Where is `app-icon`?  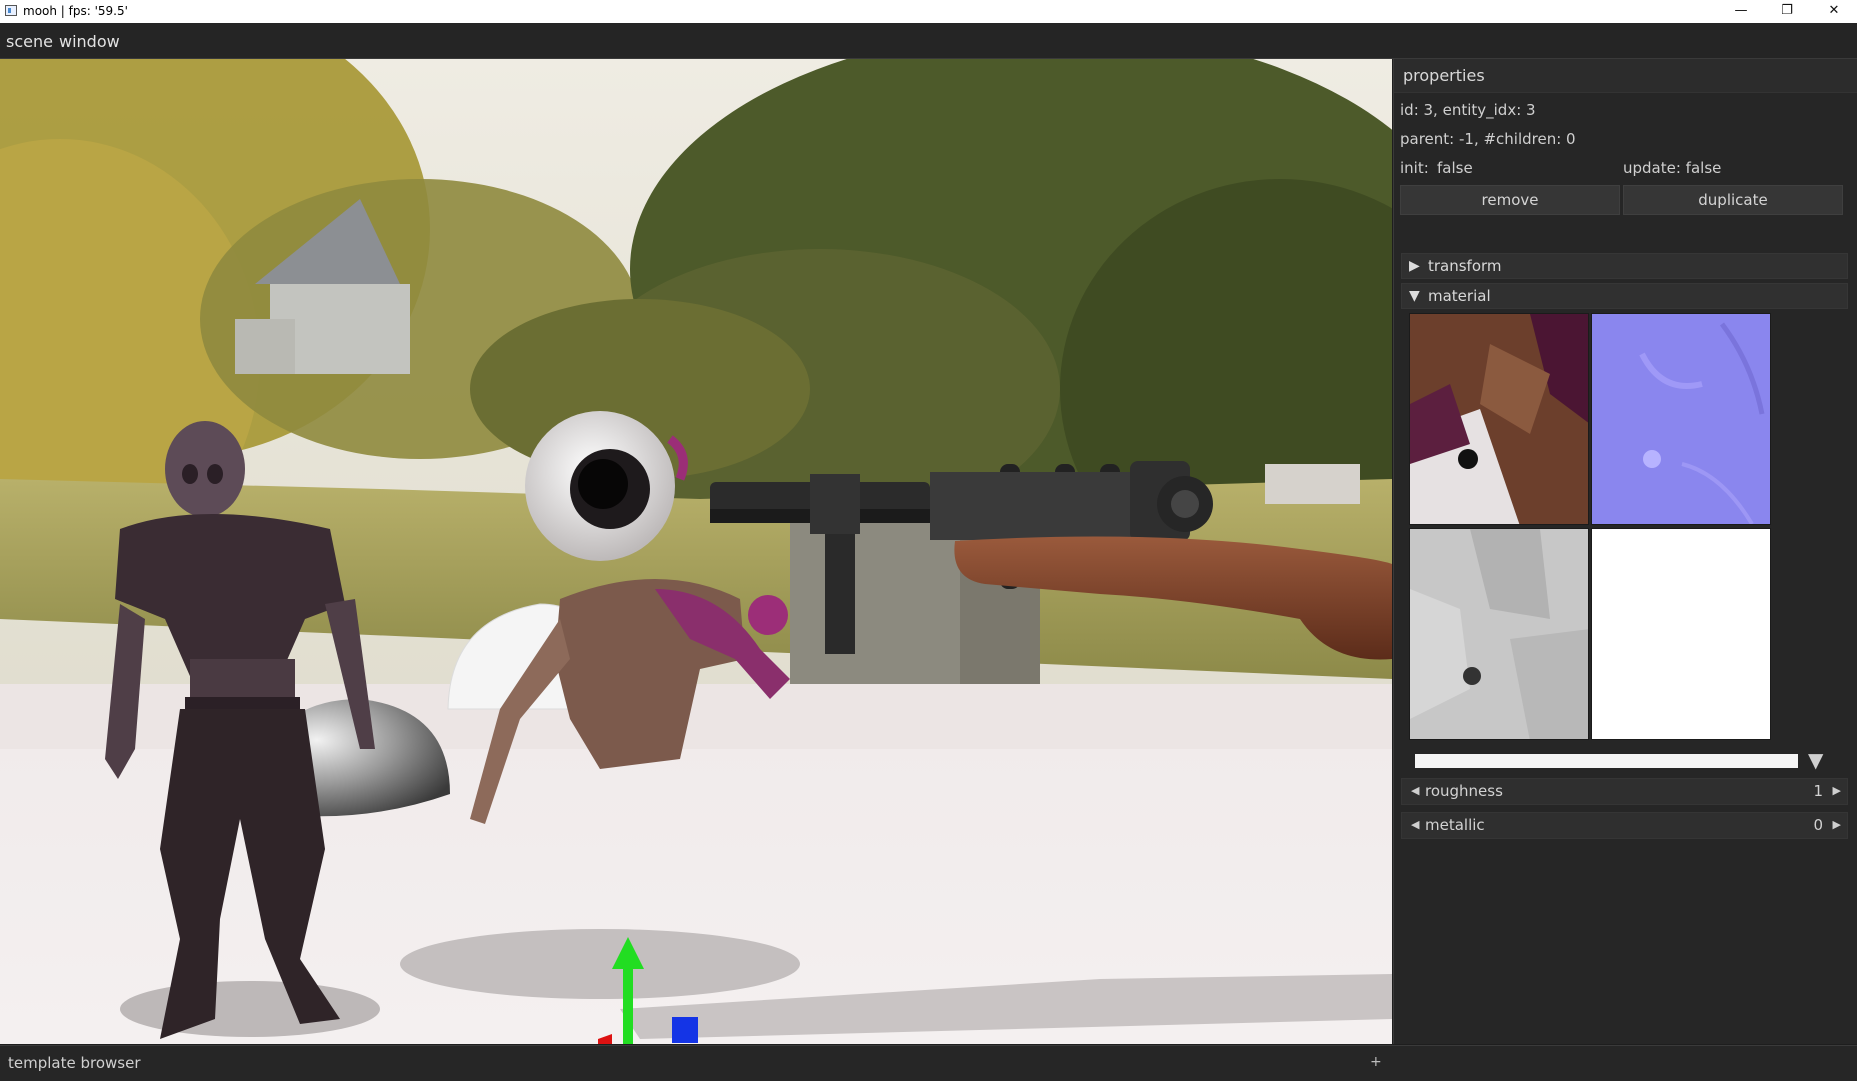 app-icon is located at coordinates (11, 10).